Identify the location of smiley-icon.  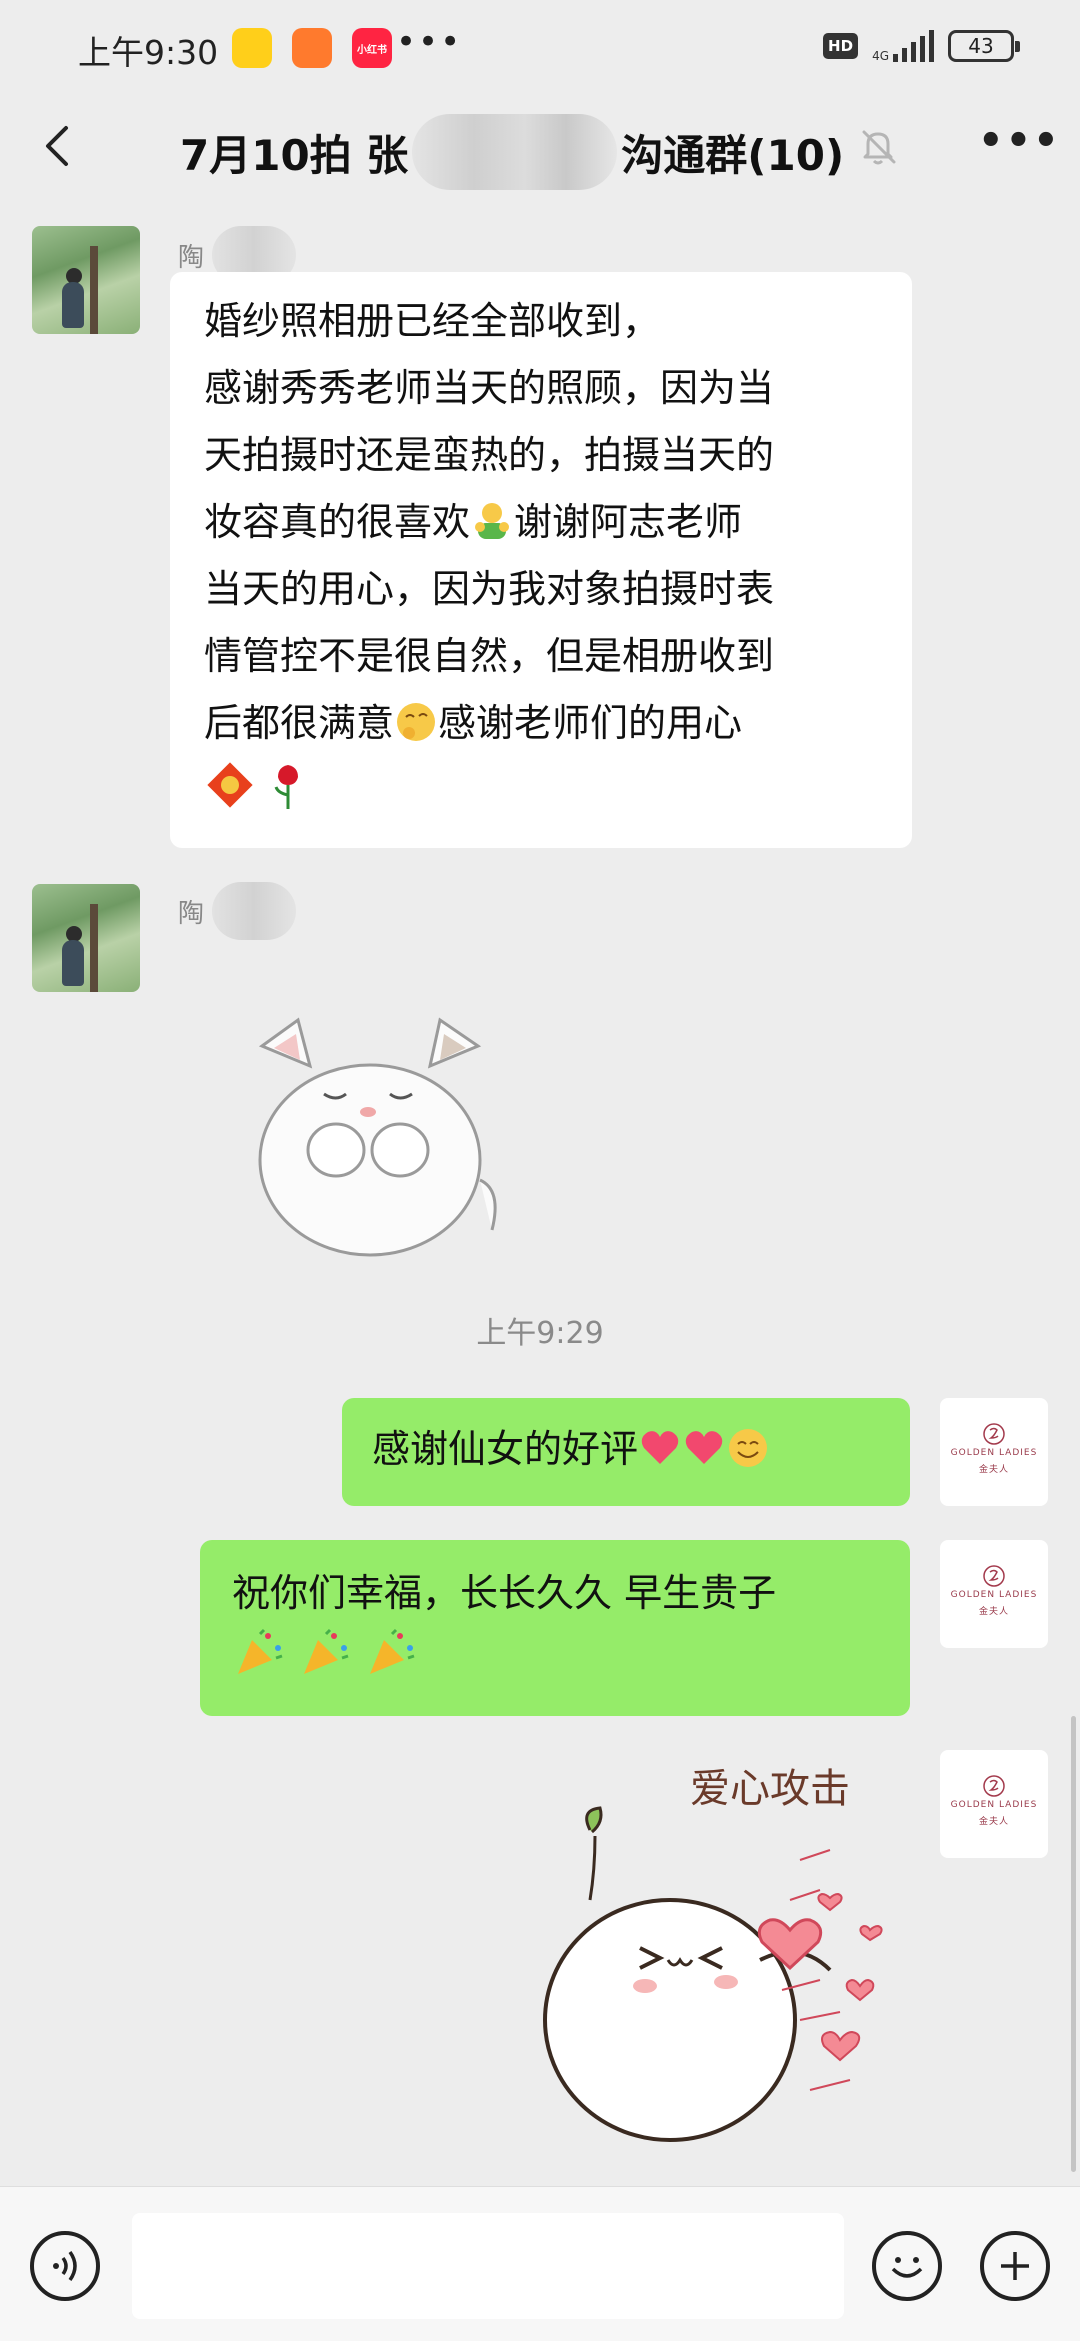
(907, 2267).